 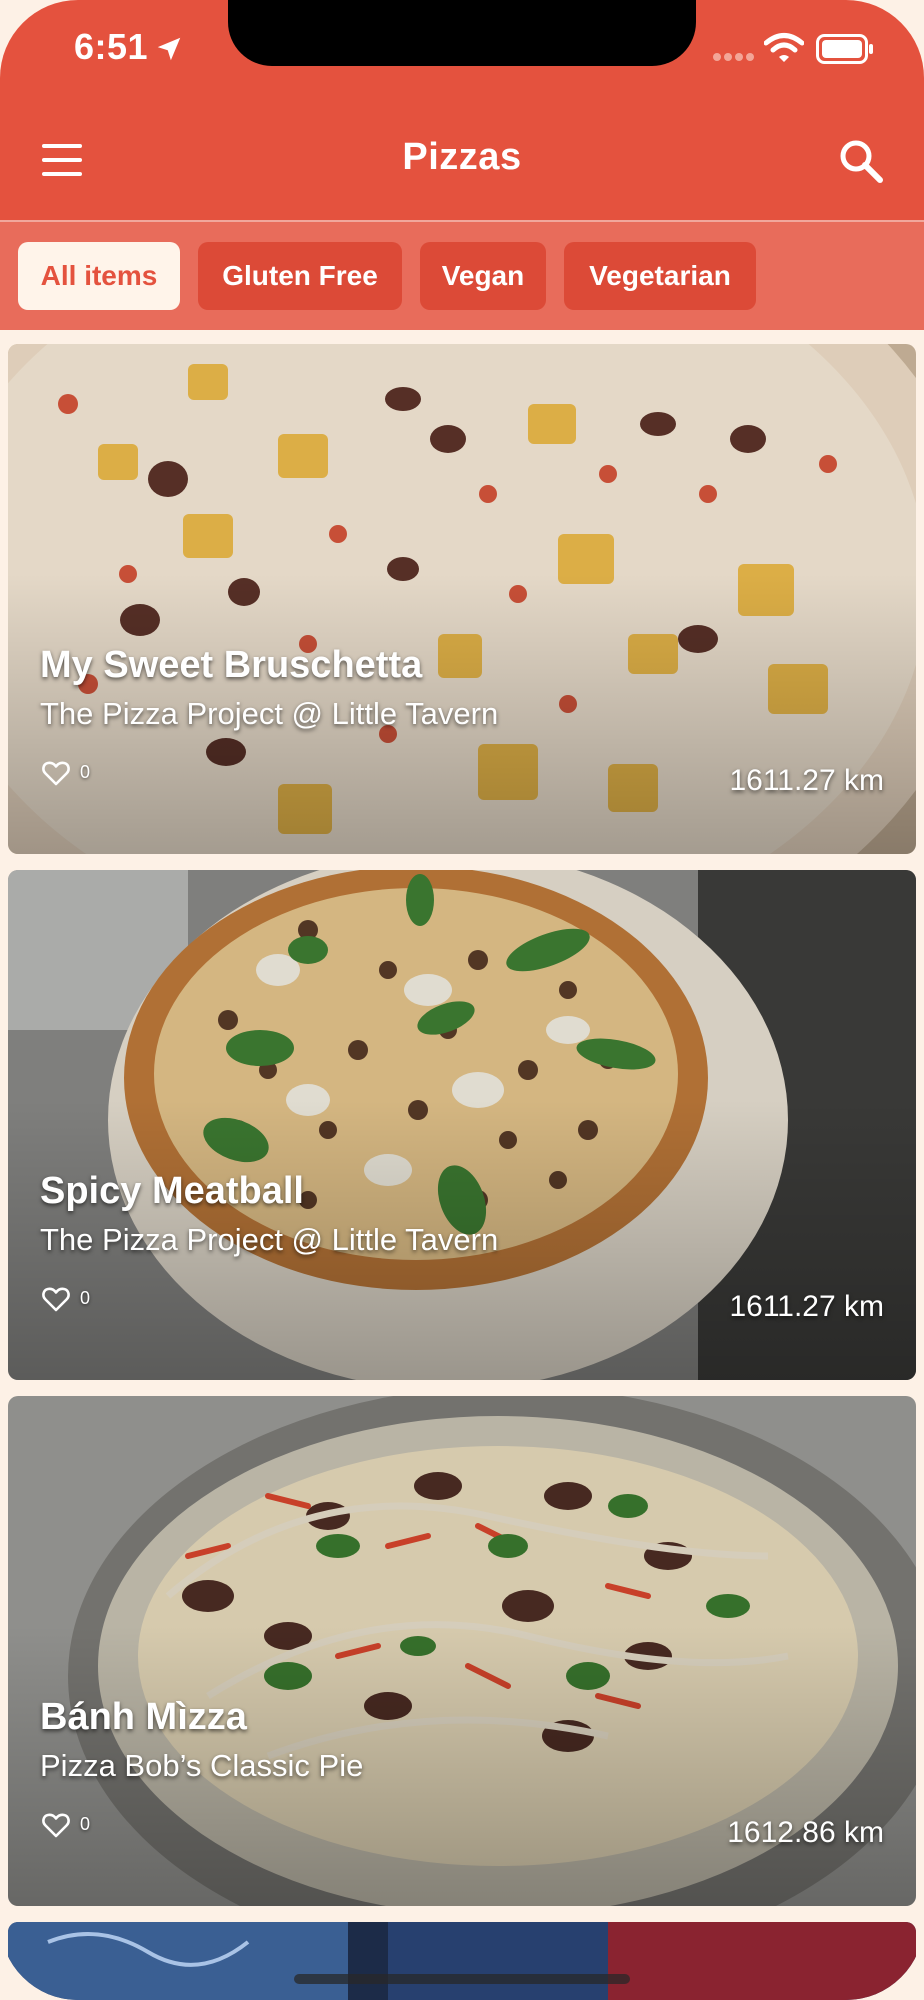 I want to click on item-name: Bánh Mìzza, so click(x=143, y=1717).